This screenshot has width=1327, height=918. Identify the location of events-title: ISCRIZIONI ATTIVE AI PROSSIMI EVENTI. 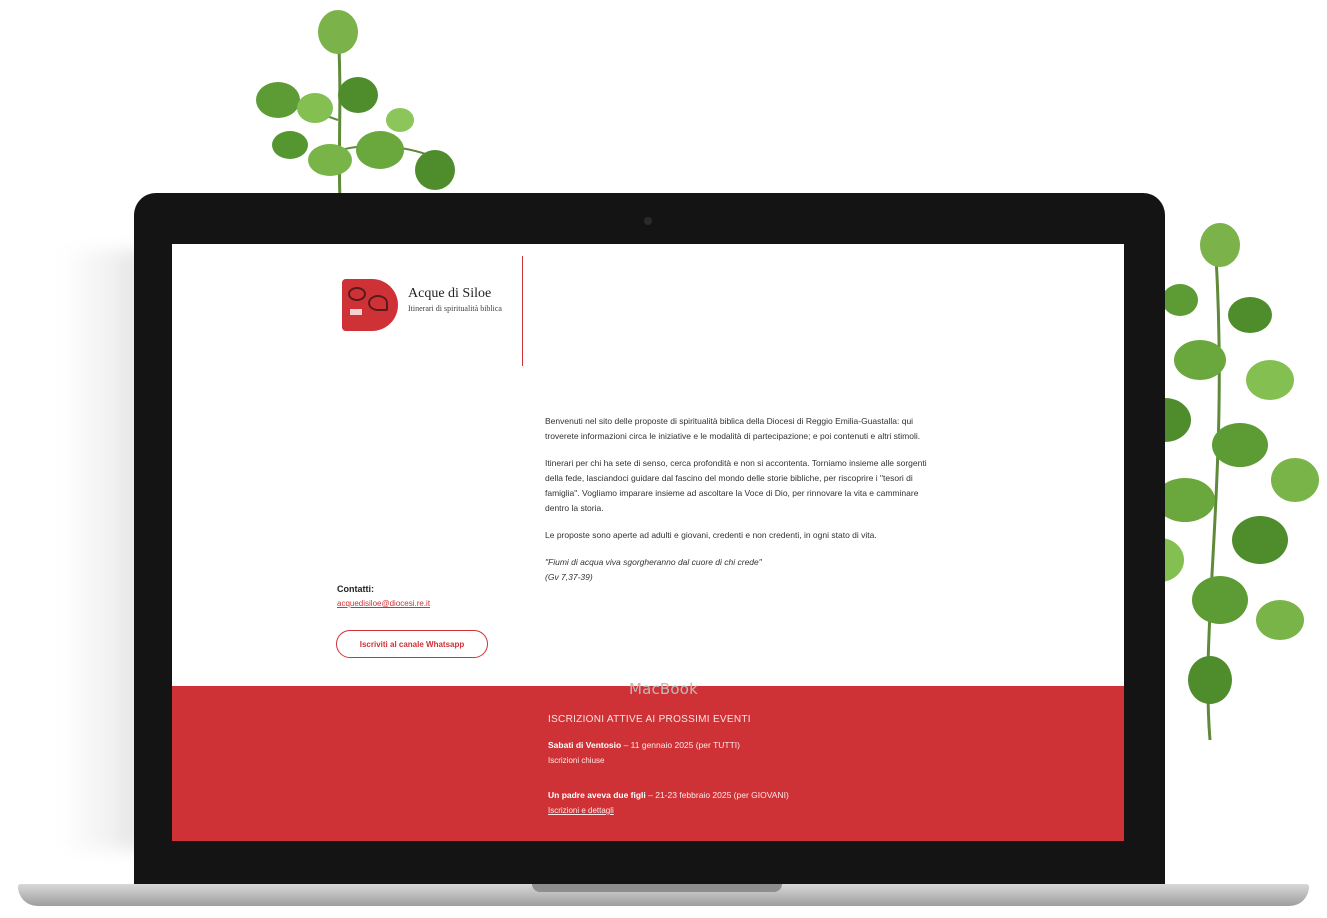
(649, 719).